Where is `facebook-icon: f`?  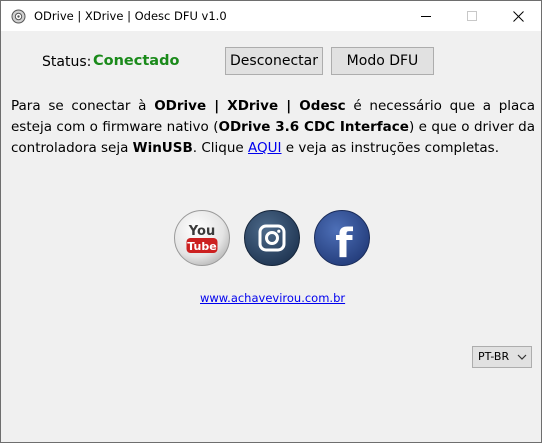 facebook-icon: f is located at coordinates (342, 238).